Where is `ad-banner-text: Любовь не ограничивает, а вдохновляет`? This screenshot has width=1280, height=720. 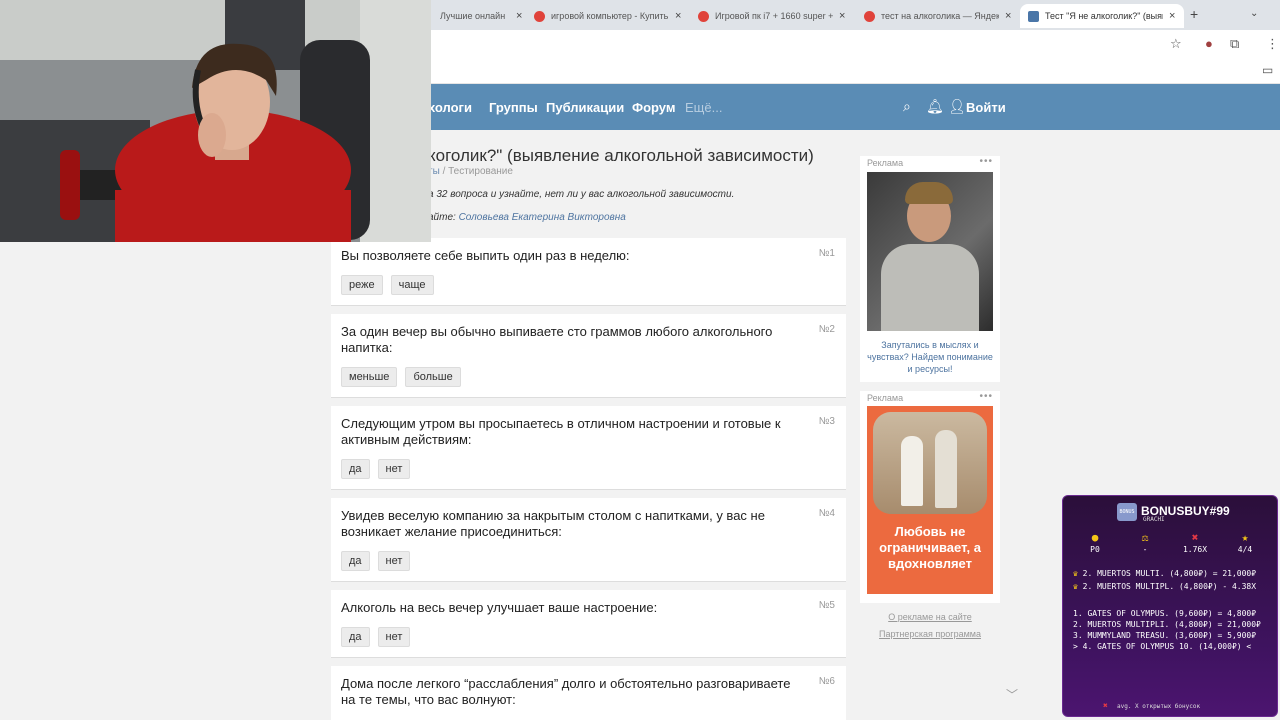 ad-banner-text: Любовь не ограничивает, а вдохновляет is located at coordinates (930, 547).